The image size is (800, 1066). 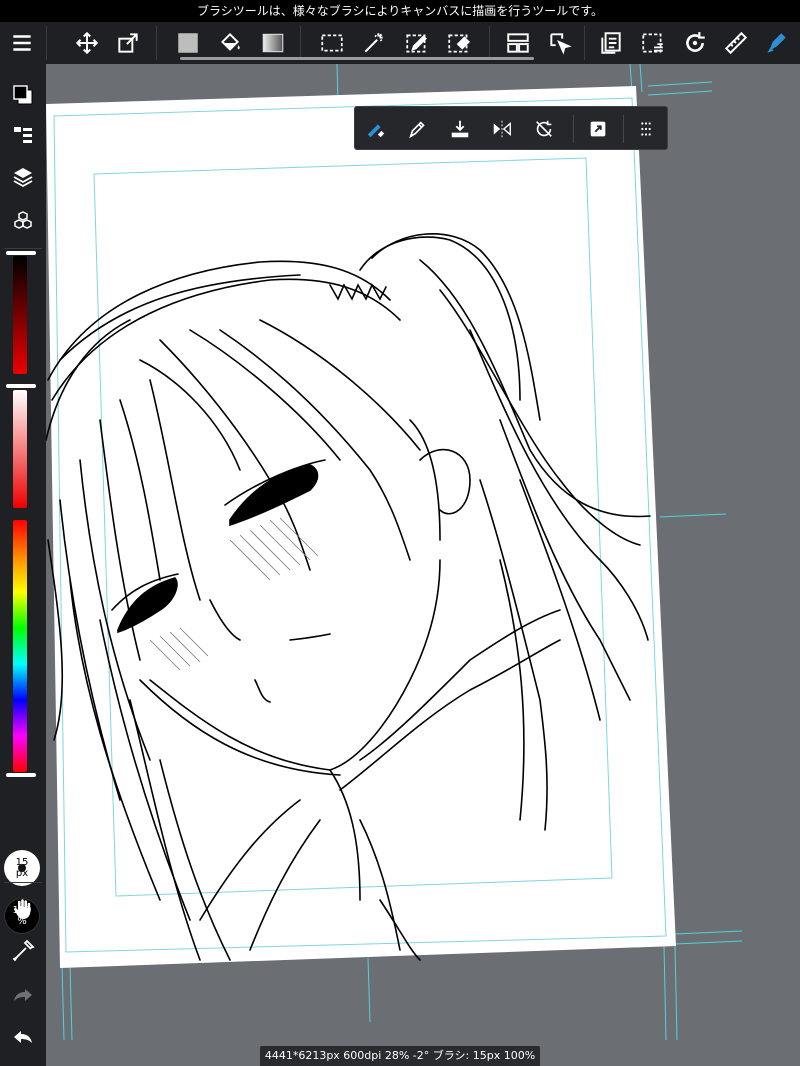 What do you see at coordinates (23, 951) in the screenshot?
I see `eyedropper-icon` at bounding box center [23, 951].